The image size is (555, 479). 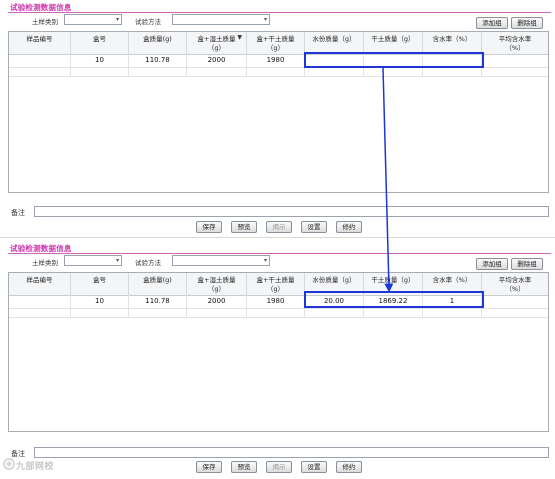 What do you see at coordinates (35, 467) in the screenshot?
I see `watermark-text: 九部网校` at bounding box center [35, 467].